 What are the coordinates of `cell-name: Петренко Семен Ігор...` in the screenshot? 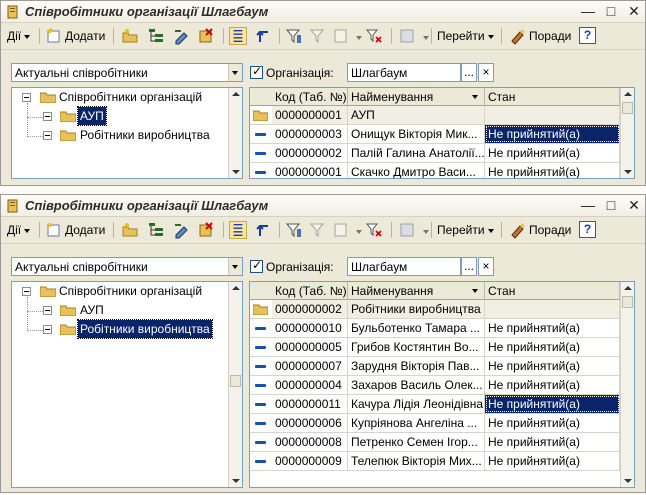 It's located at (416, 442).